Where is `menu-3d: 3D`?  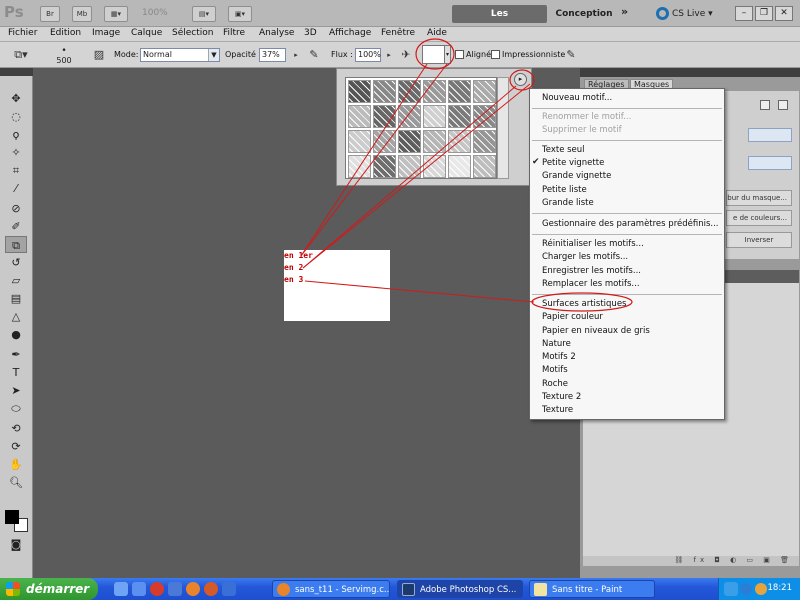 menu-3d: 3D is located at coordinates (310, 33).